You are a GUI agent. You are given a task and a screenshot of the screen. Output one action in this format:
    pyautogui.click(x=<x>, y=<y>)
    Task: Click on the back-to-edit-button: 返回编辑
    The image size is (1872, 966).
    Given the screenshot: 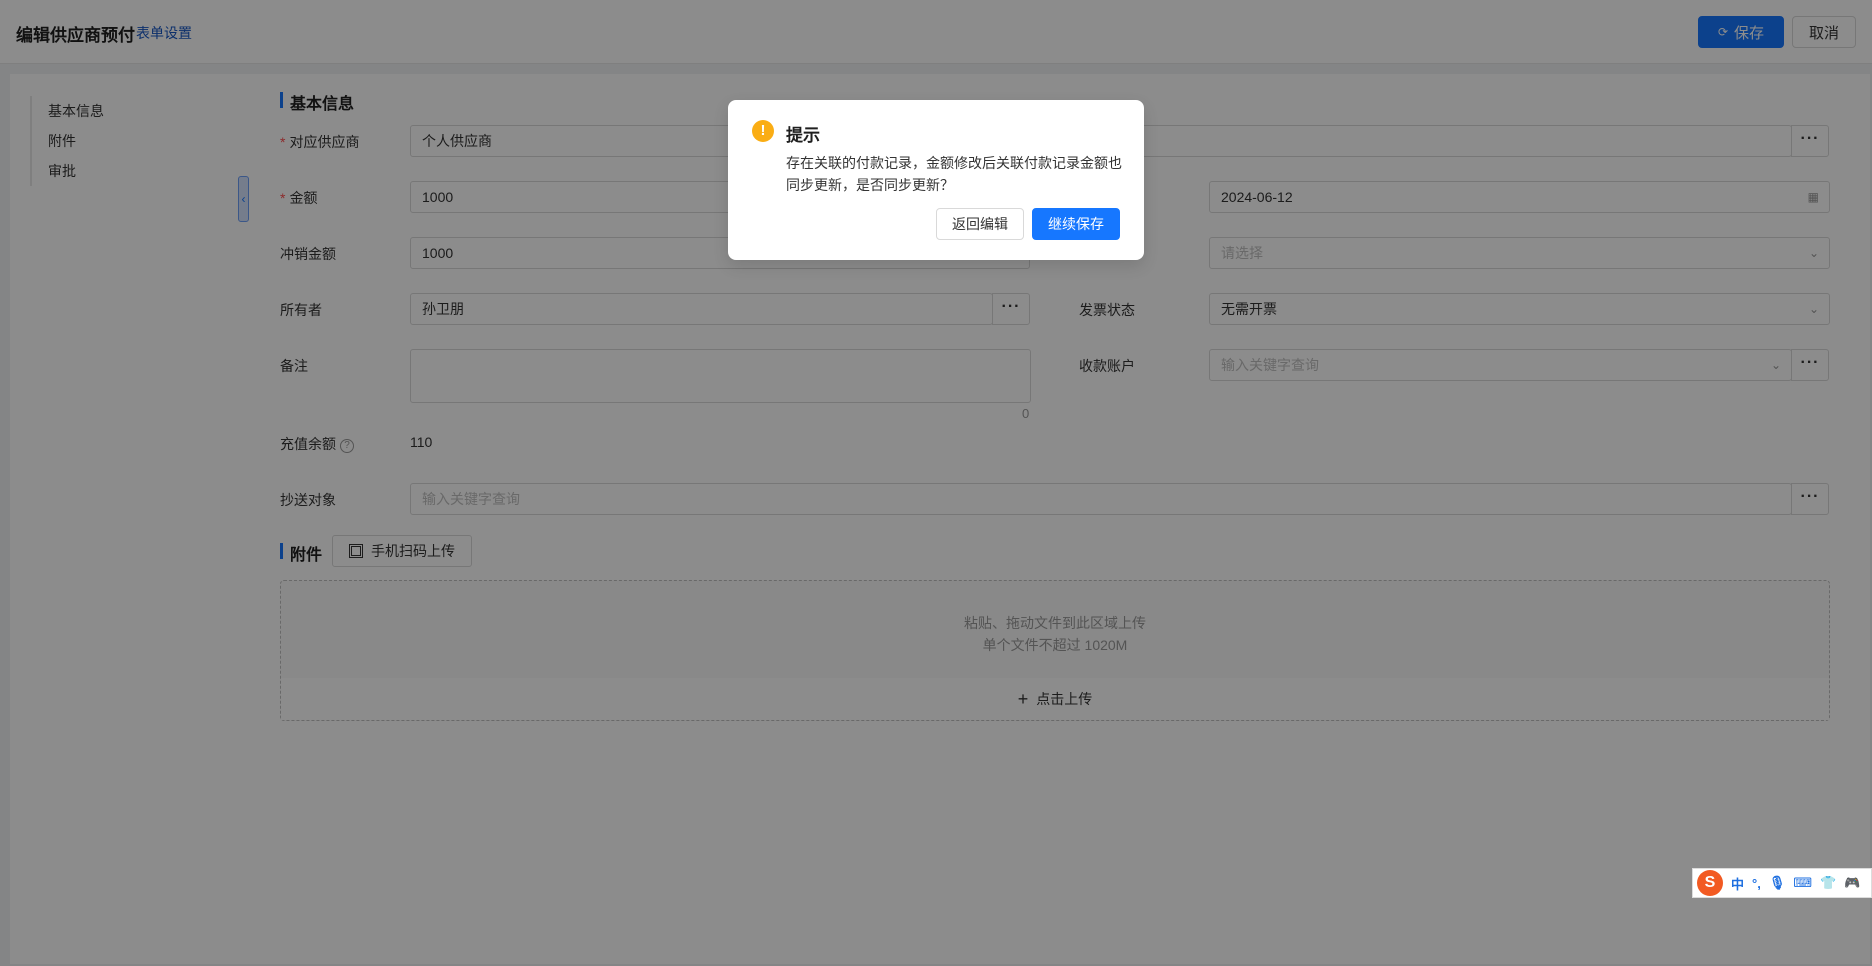 What is the action you would take?
    pyautogui.click(x=980, y=224)
    